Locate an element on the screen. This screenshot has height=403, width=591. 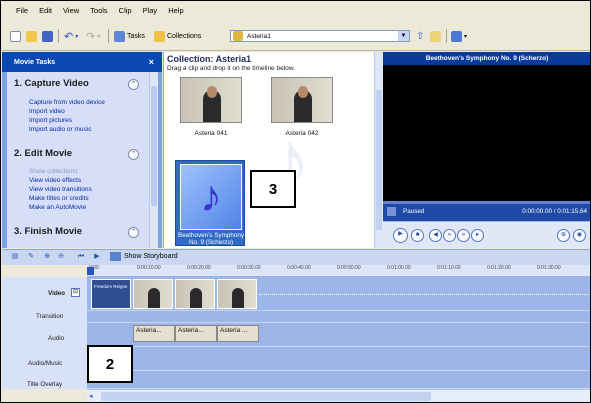
show-storyboard-label: Show Storyboard is located at coordinates (151, 256).